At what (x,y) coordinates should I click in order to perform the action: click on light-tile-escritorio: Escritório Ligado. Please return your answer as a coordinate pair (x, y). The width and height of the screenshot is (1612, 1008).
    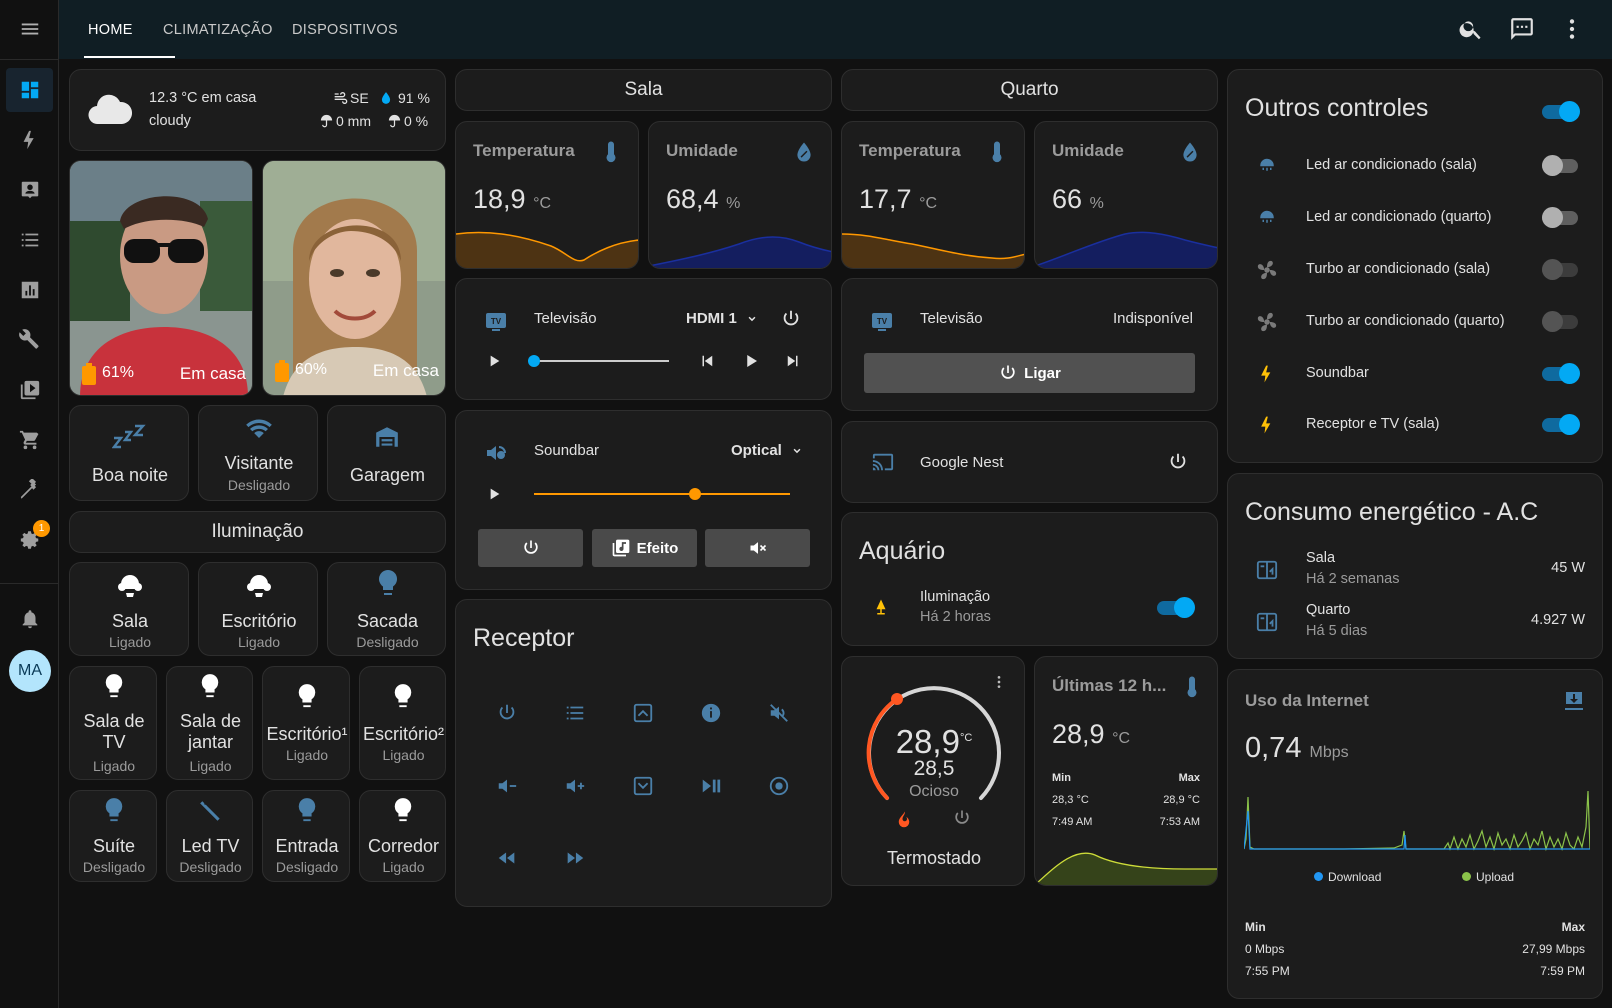
    Looking at the image, I should click on (258, 609).